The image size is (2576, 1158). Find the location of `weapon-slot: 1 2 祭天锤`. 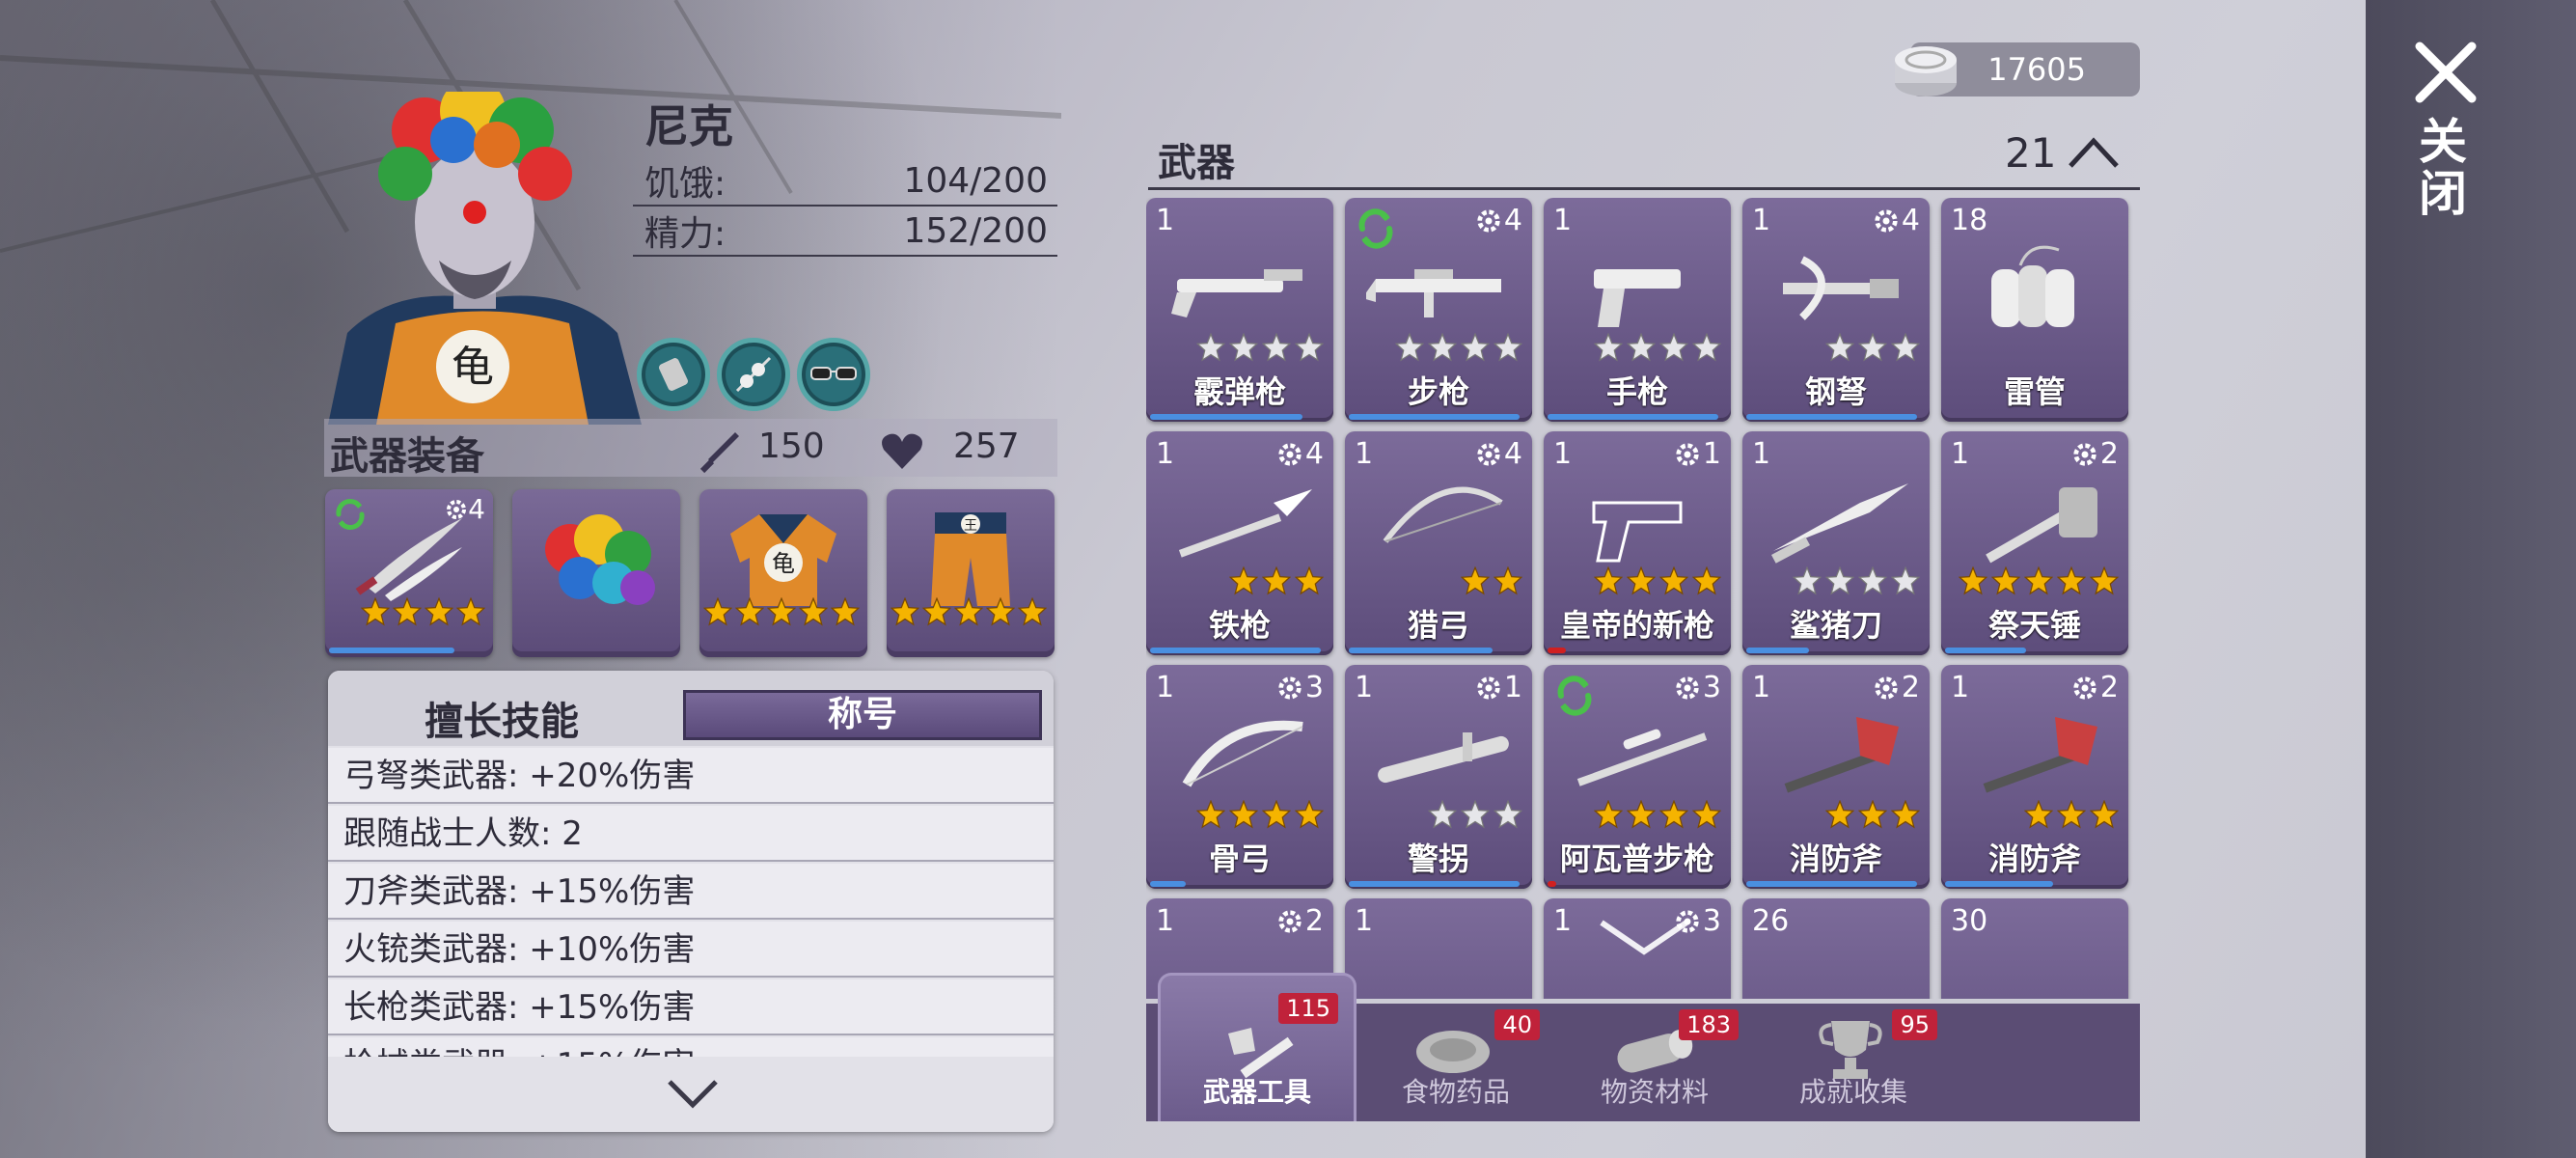

weapon-slot: 1 2 祭天锤 is located at coordinates (2035, 543).